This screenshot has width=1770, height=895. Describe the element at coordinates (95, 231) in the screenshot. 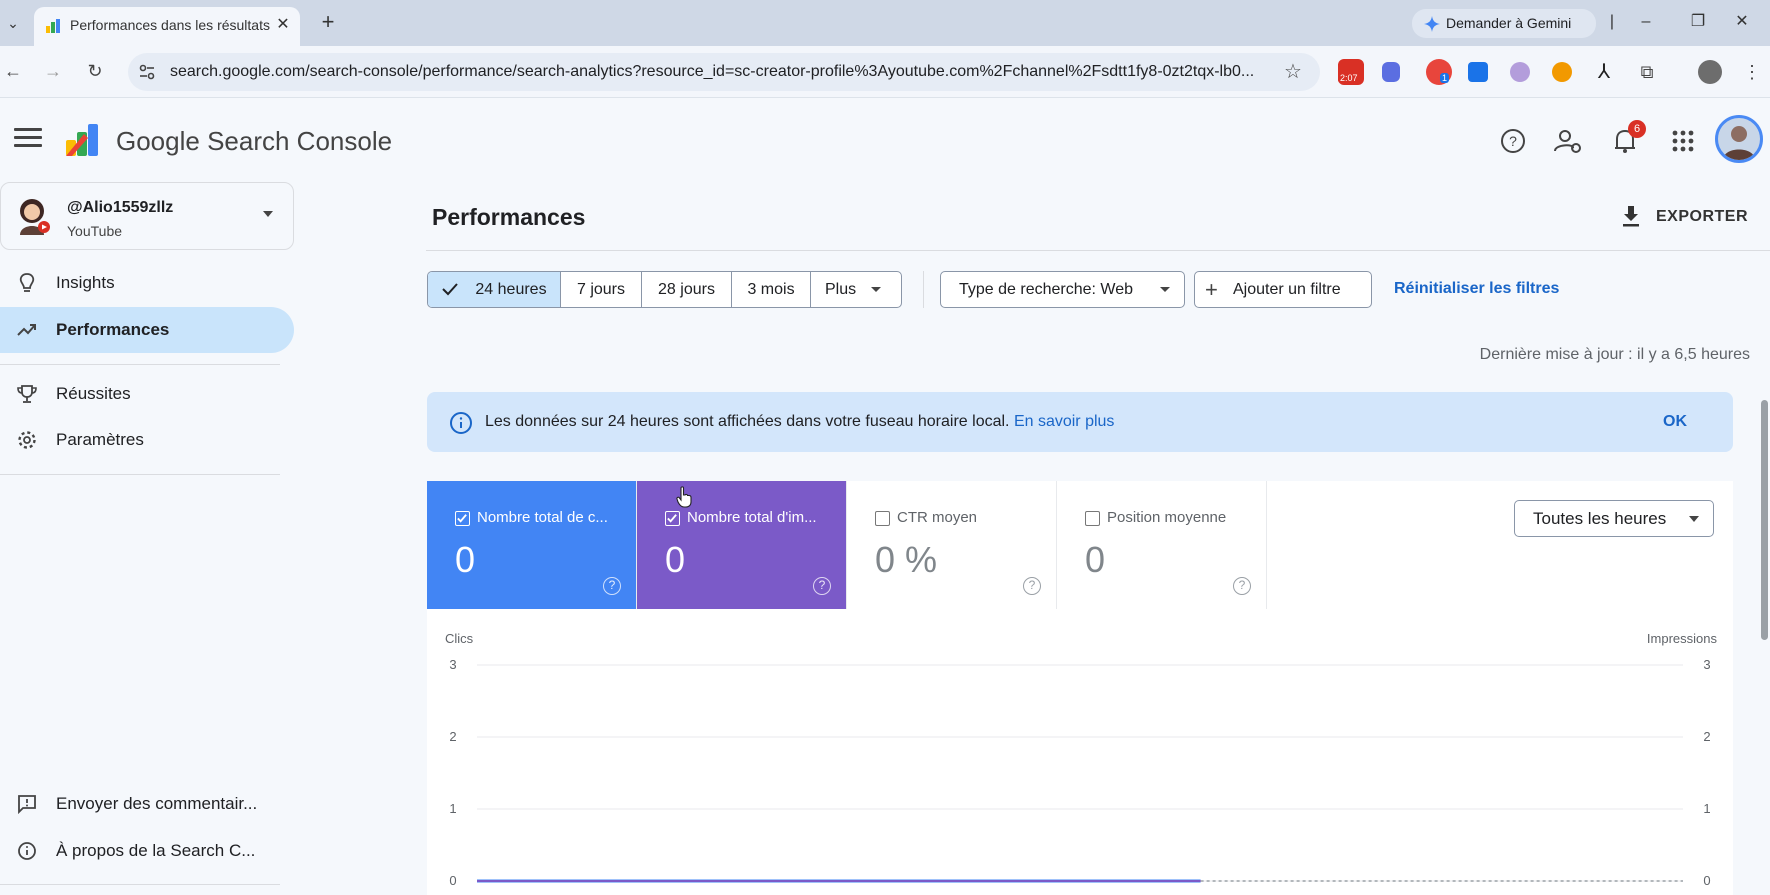

I see `property-type: YouTube` at that location.